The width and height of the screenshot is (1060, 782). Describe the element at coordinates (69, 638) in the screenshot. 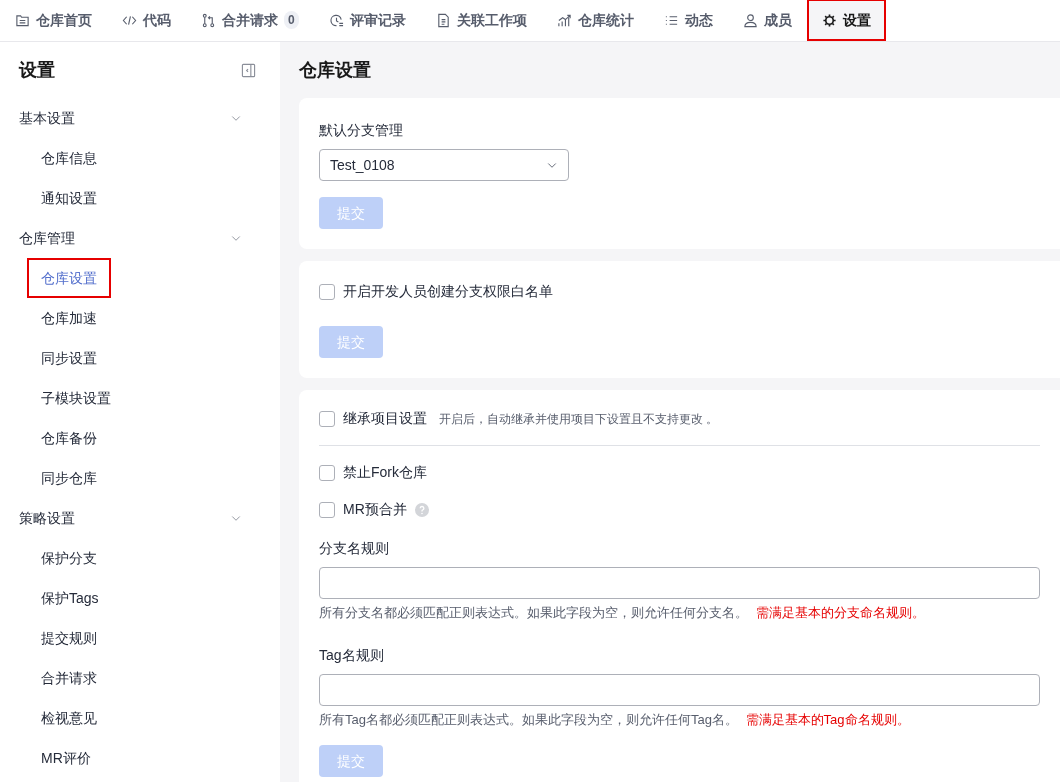

I see `sidebar-item: 提交规则` at that location.